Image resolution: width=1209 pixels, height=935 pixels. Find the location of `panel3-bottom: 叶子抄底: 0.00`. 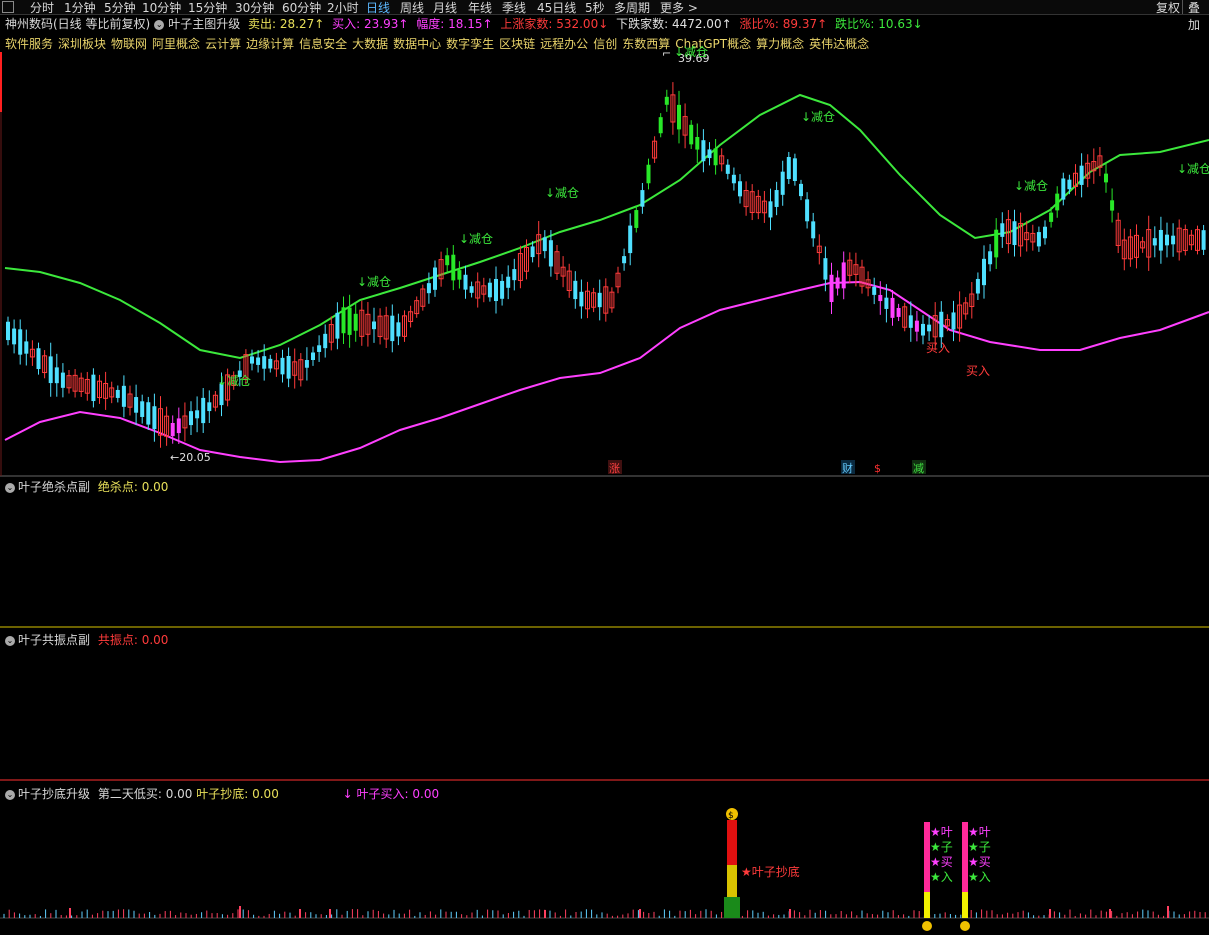

panel3-bottom: 叶子抄底: 0.00 is located at coordinates (237, 794).